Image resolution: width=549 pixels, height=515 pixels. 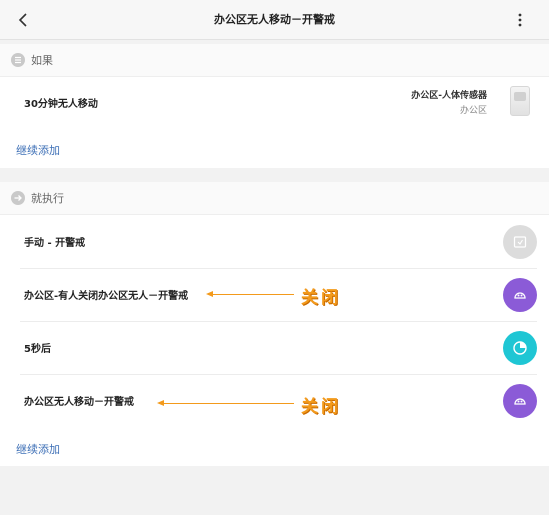 What do you see at coordinates (38, 449) in the screenshot?
I see `add-action-link: 继续添加` at bounding box center [38, 449].